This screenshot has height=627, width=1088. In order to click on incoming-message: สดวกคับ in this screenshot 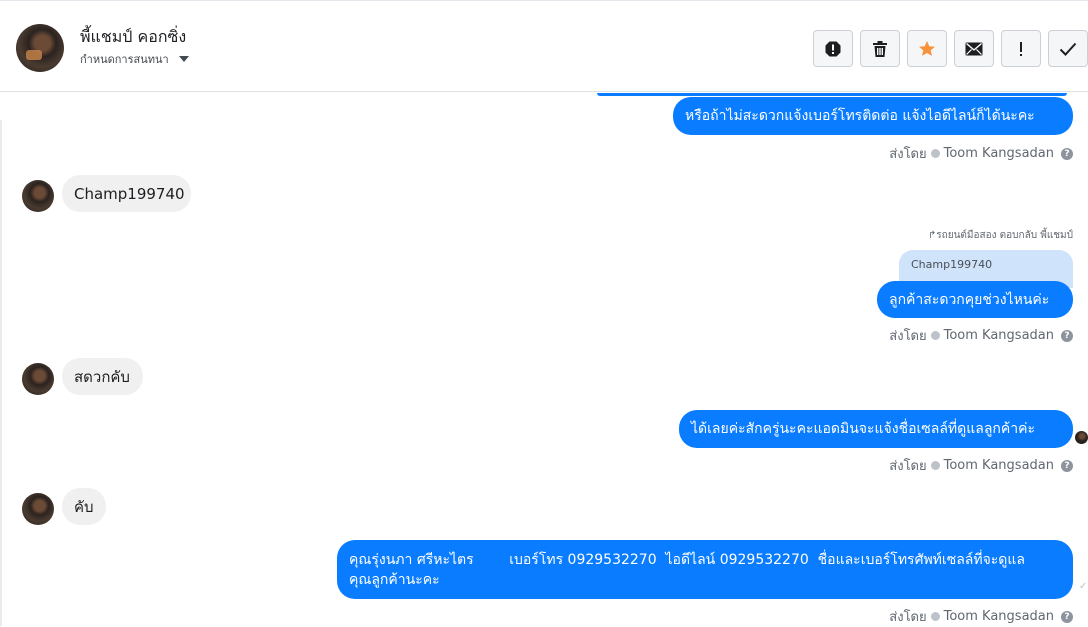, I will do `click(102, 376)`.